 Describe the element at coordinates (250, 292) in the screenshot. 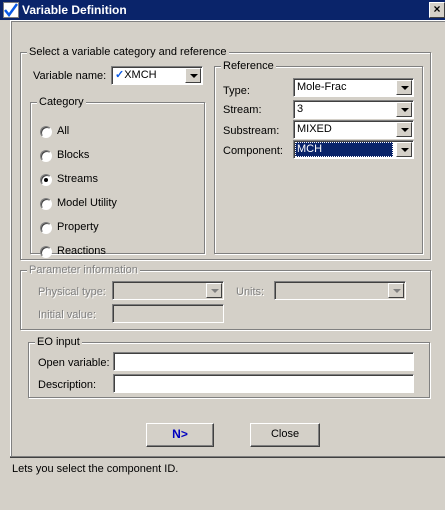

I see `units-label: Units:` at that location.